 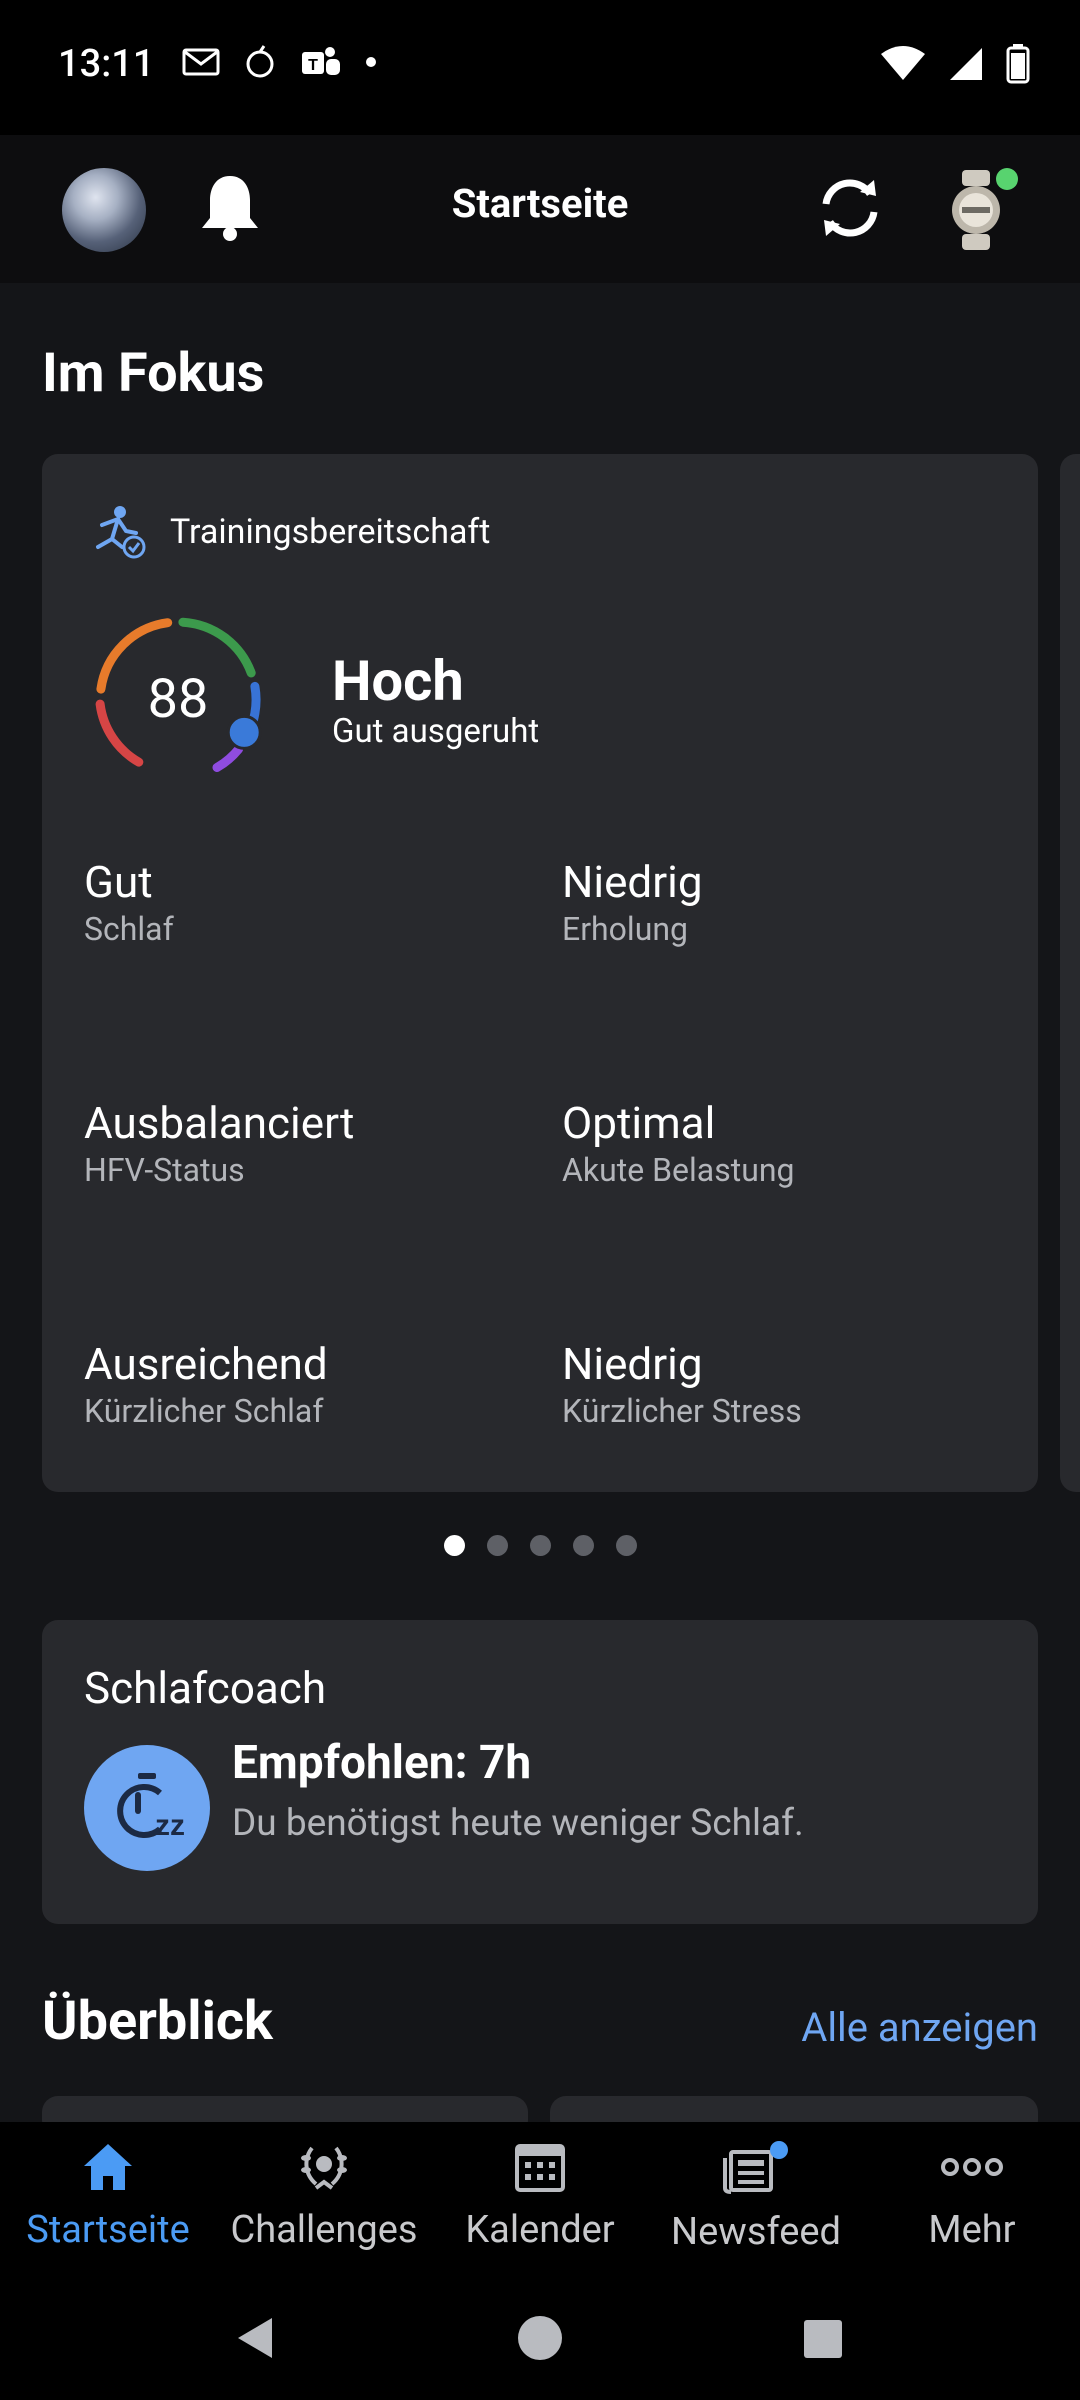 What do you see at coordinates (157, 2021) in the screenshot?
I see `overview-section-title: Überblick` at bounding box center [157, 2021].